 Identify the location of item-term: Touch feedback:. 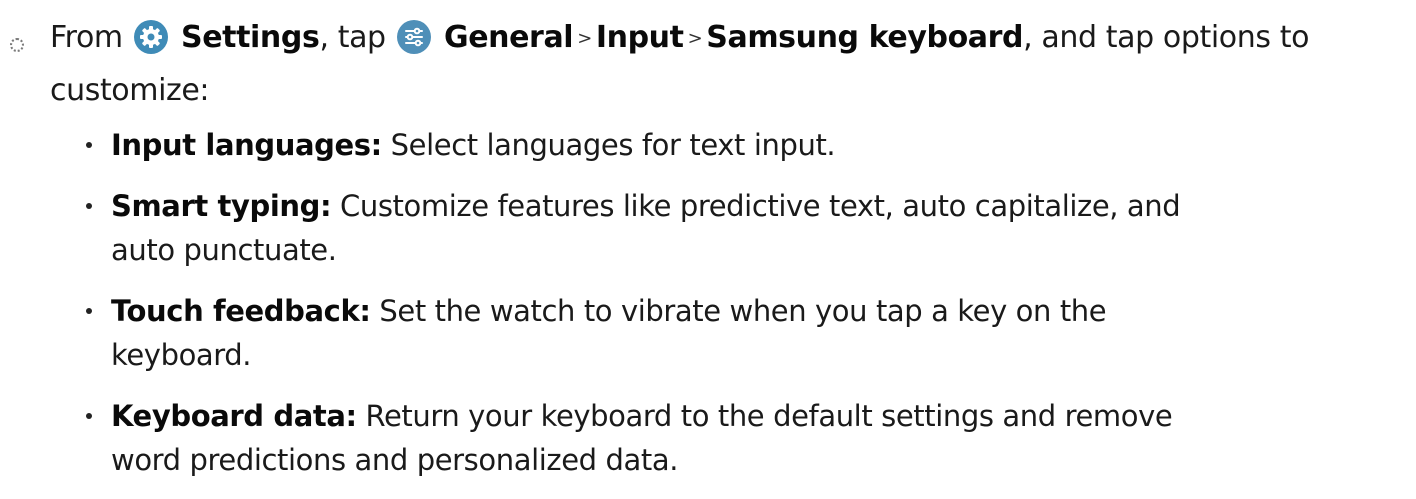
(241, 311).